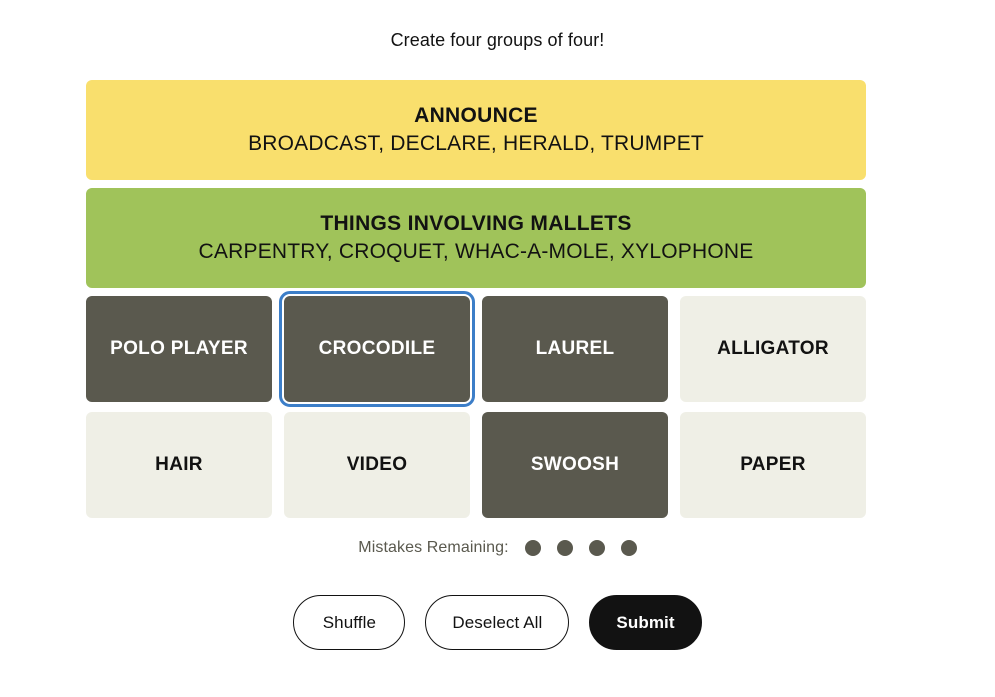 This screenshot has height=697, width=995. Describe the element at coordinates (433, 547) in the screenshot. I see `mistakes-label: Mistakes Remaining:` at that location.